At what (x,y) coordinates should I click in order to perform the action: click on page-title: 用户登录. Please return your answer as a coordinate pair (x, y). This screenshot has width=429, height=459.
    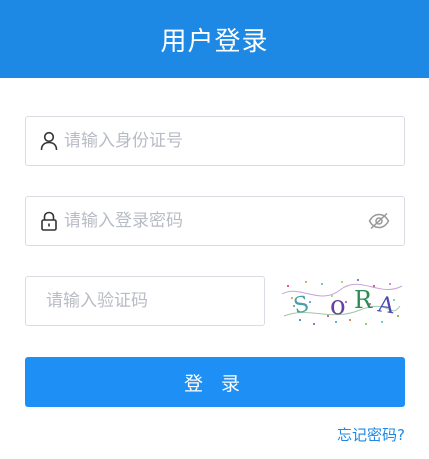
    Looking at the image, I should click on (214, 41).